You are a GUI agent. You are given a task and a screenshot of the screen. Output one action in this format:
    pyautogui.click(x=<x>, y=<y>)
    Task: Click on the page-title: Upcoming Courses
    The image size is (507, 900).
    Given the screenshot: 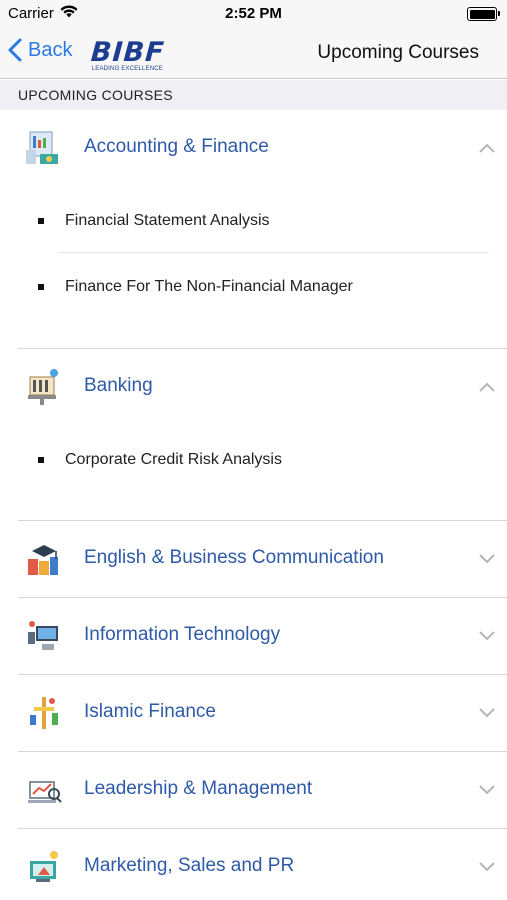 What is the action you would take?
    pyautogui.click(x=398, y=52)
    